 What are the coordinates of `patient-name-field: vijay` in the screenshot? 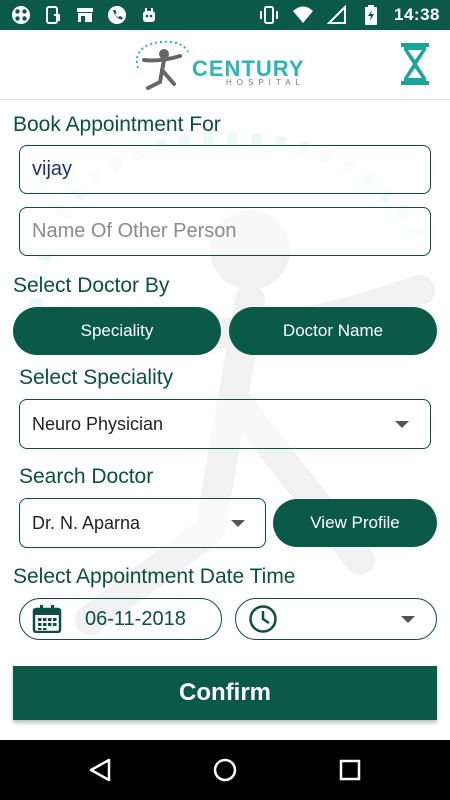 It's located at (225, 169).